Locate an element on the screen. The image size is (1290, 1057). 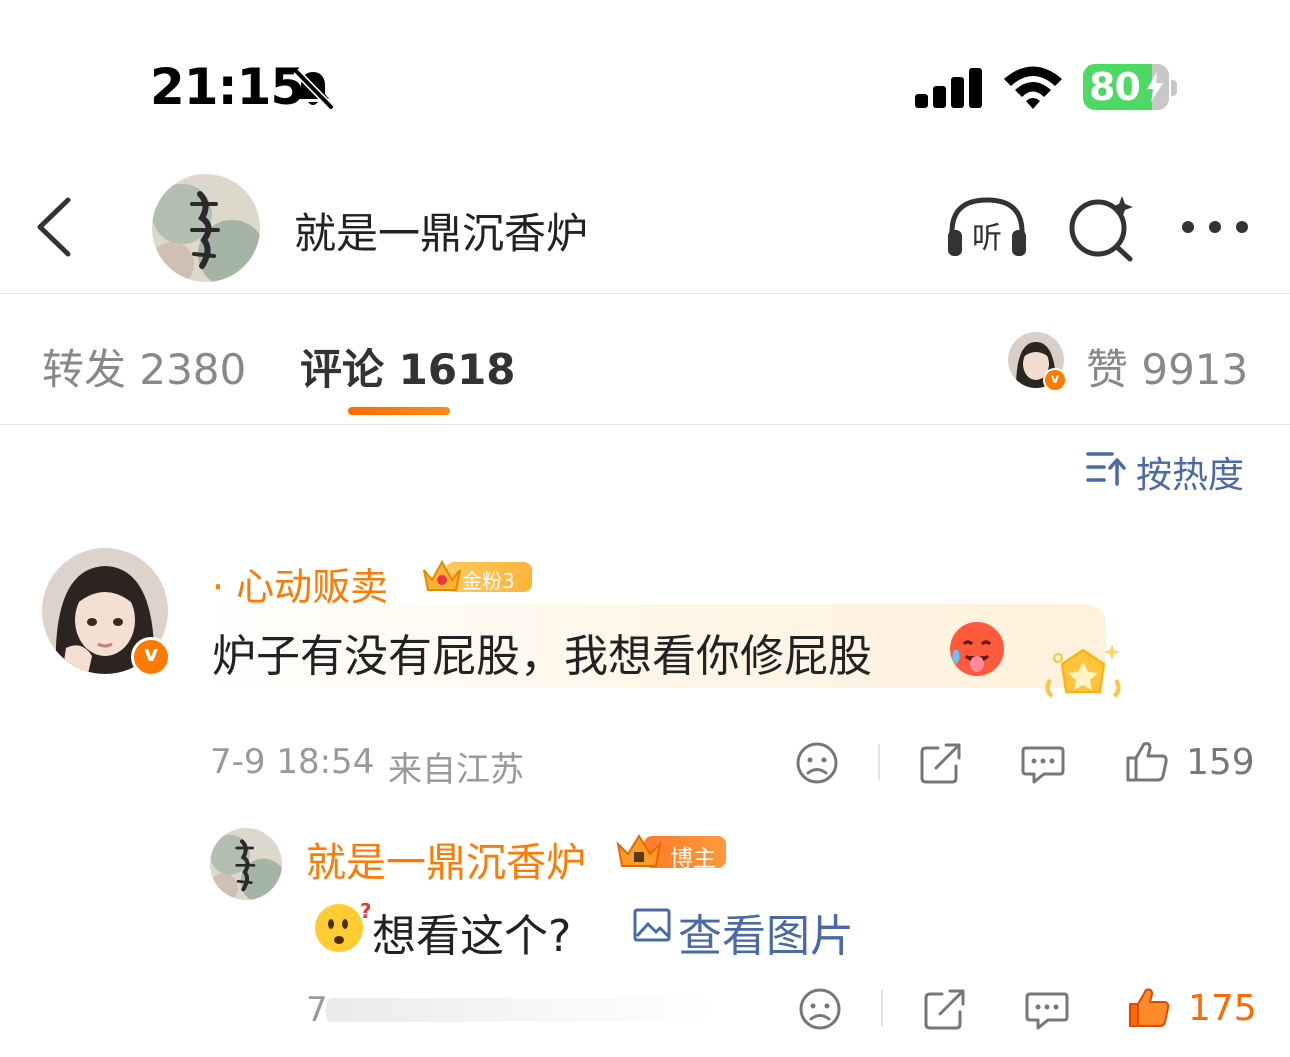
battery-indicator: 80 is located at coordinates (1126, 87).